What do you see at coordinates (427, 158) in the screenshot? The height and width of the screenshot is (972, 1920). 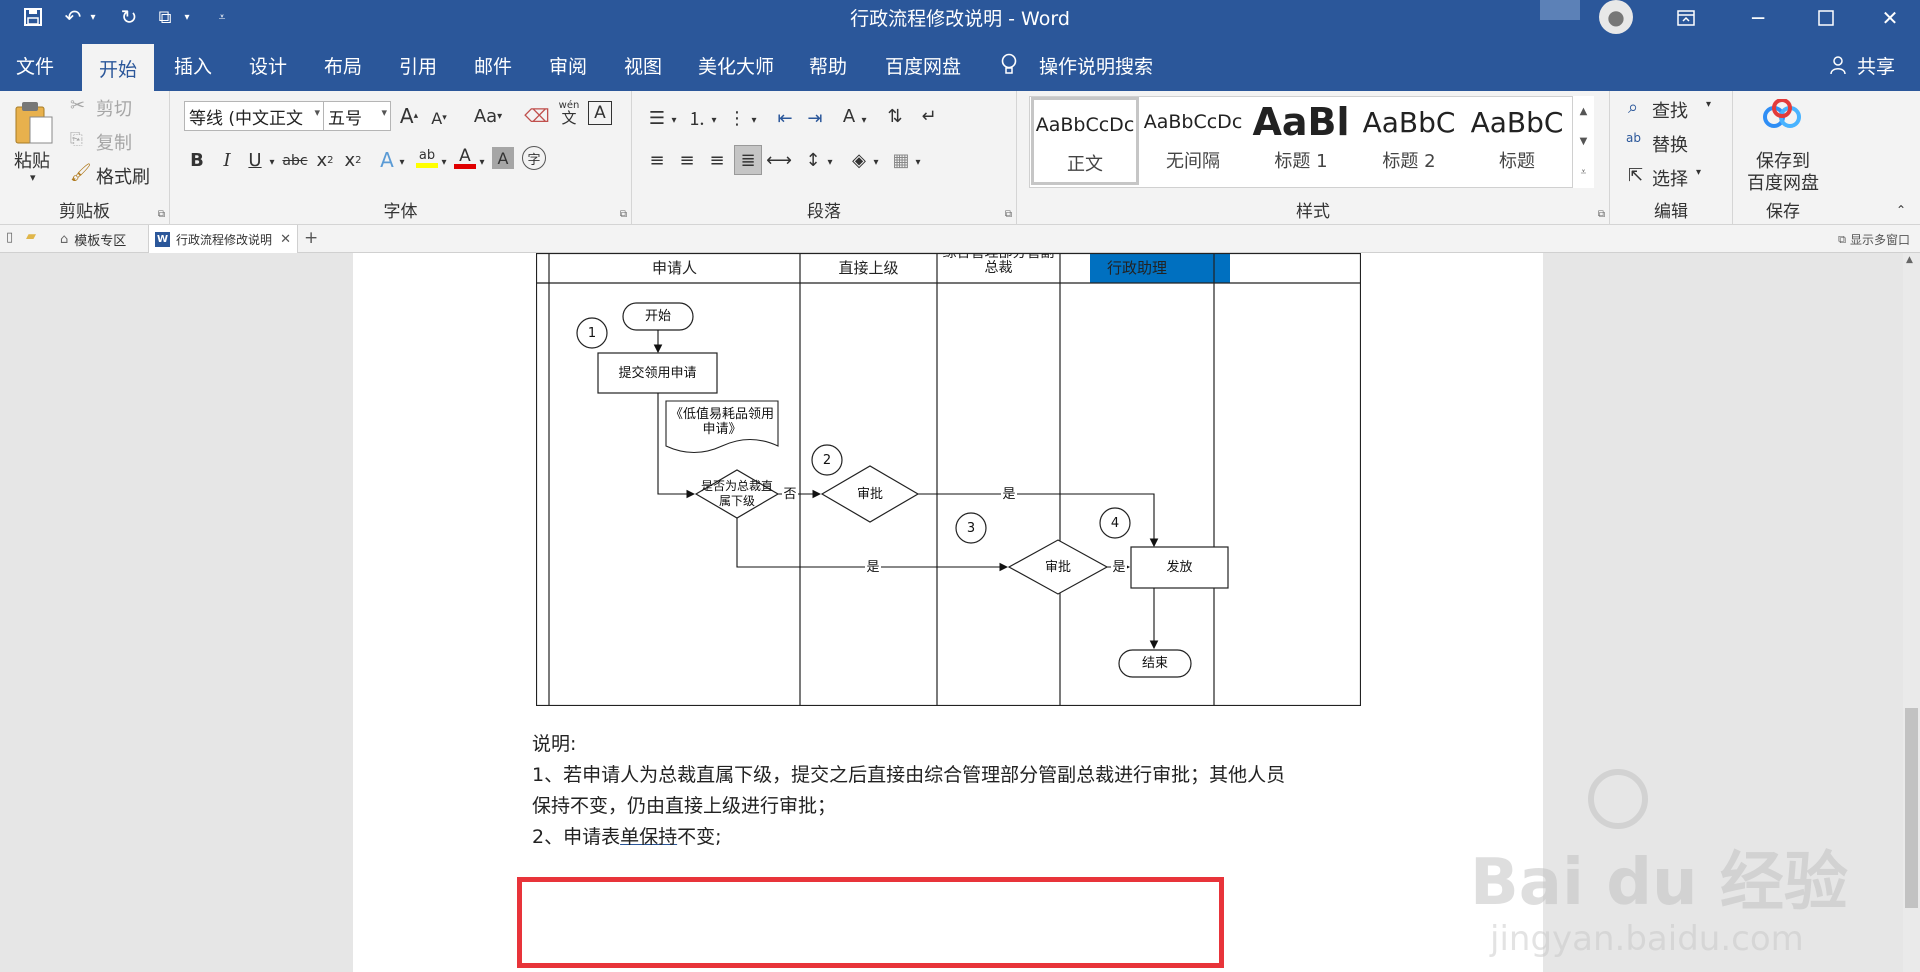 I see `highlight-icon: ab` at bounding box center [427, 158].